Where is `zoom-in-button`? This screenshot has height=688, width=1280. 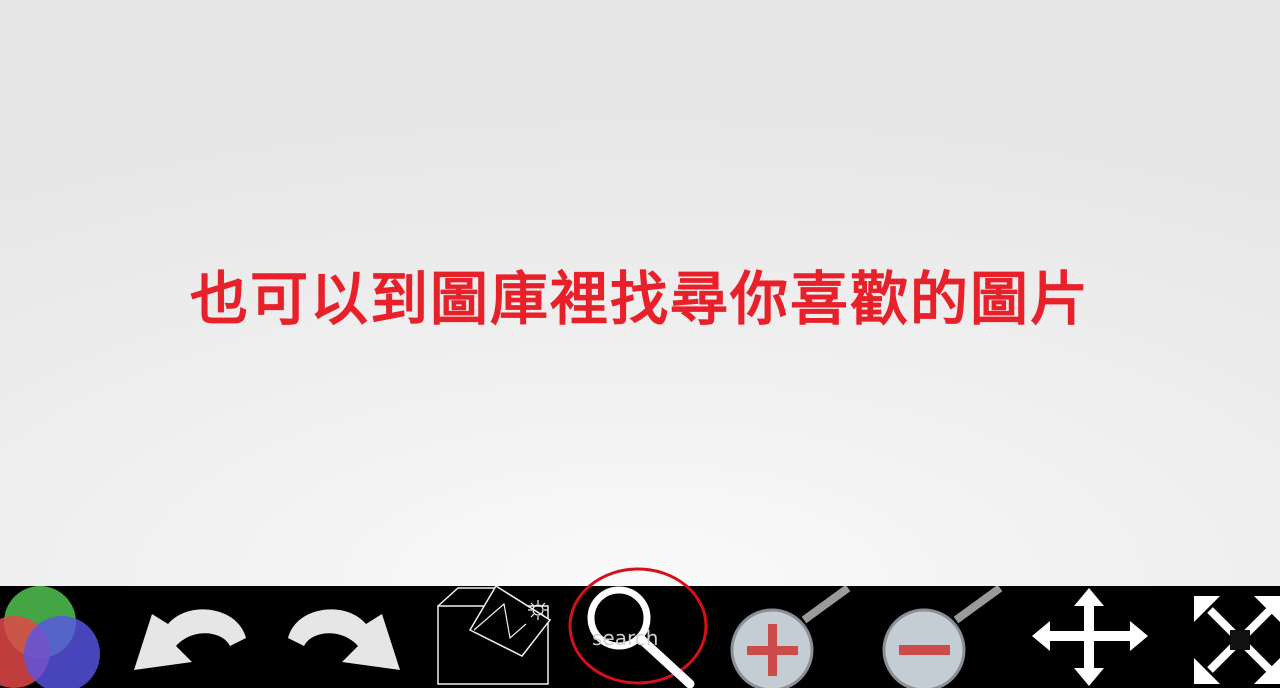 zoom-in-button is located at coordinates (794, 637).